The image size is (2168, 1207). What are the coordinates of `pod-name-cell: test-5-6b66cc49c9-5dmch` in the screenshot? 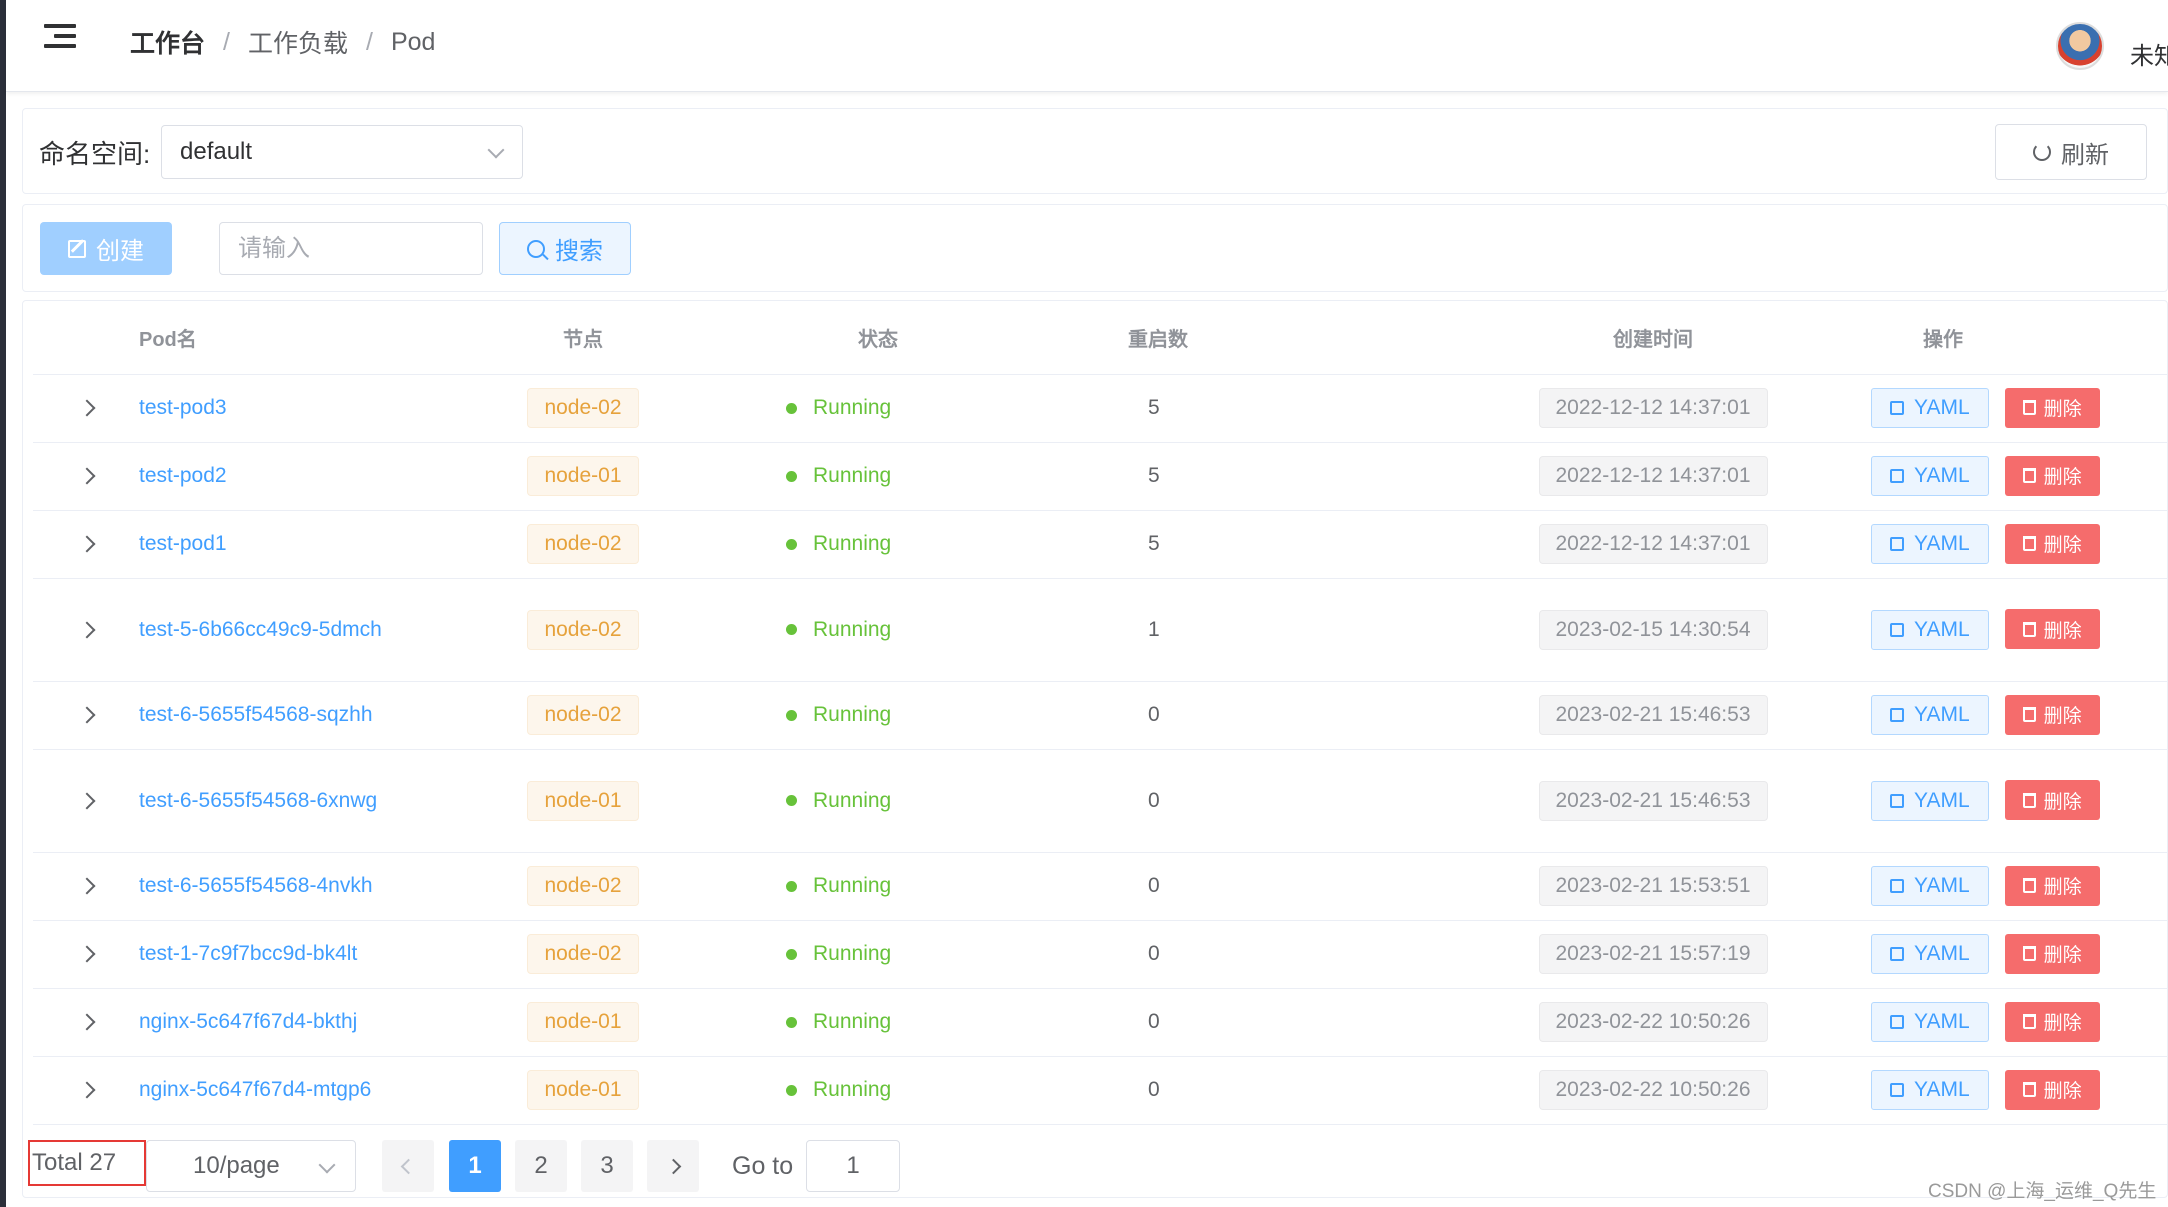 It's located at (285, 630).